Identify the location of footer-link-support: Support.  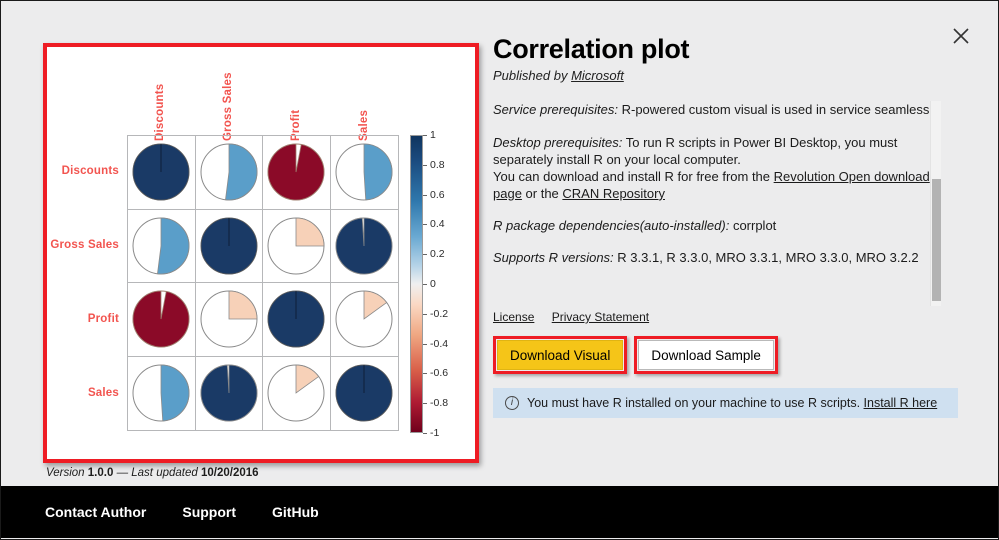
(209, 512).